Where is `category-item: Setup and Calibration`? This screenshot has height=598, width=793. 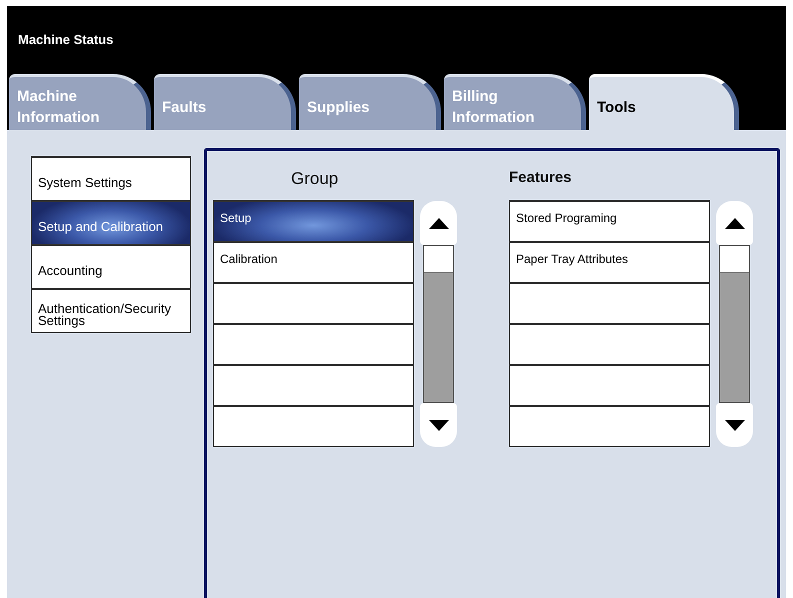
category-item: Setup and Calibration is located at coordinates (111, 222).